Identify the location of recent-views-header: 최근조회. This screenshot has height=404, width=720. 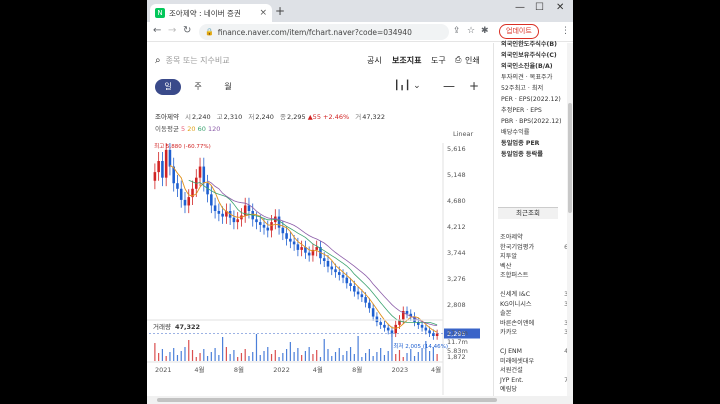
(528, 213).